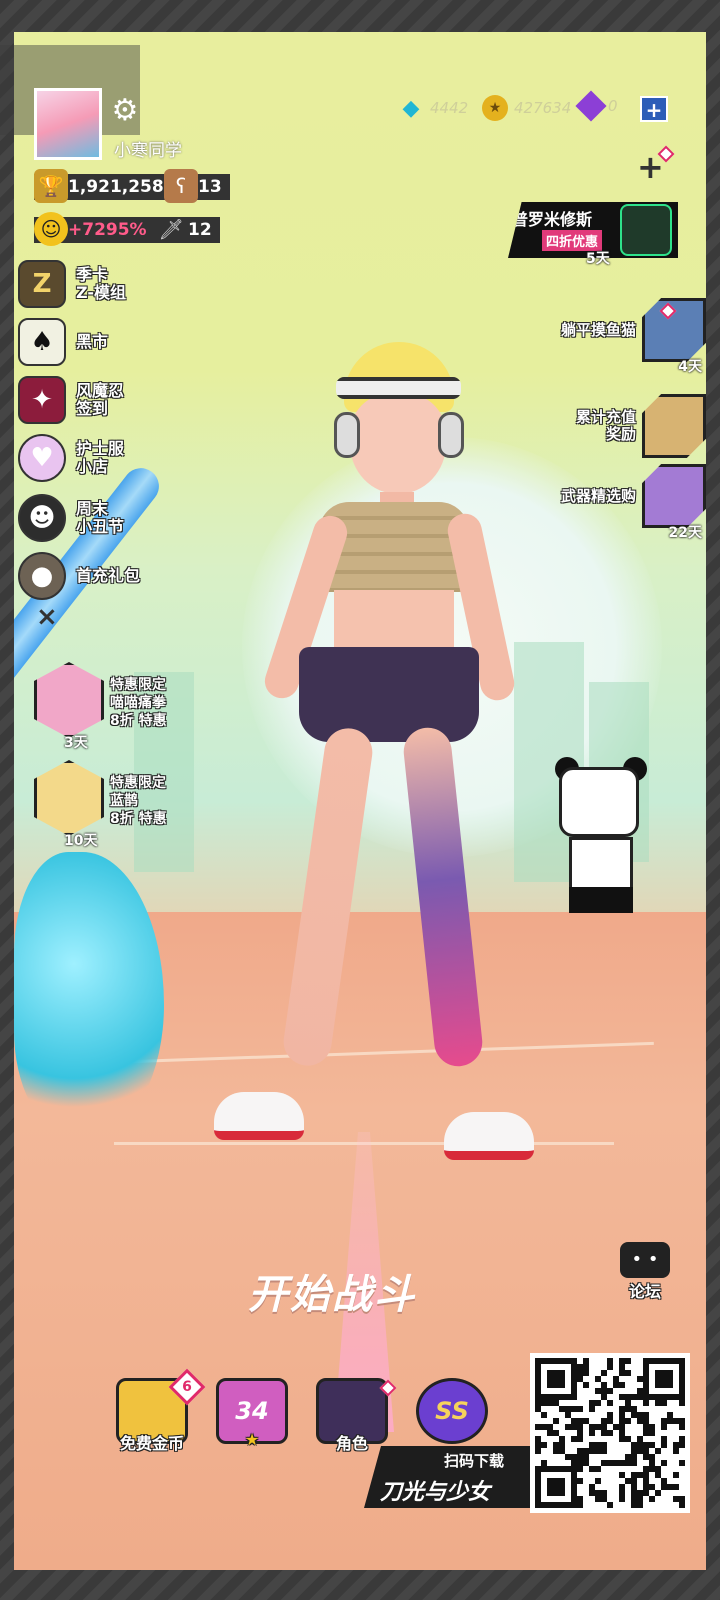 The height and width of the screenshot is (1600, 720). I want to click on bonus-stat: ☺ +7295%, so click(94, 229).